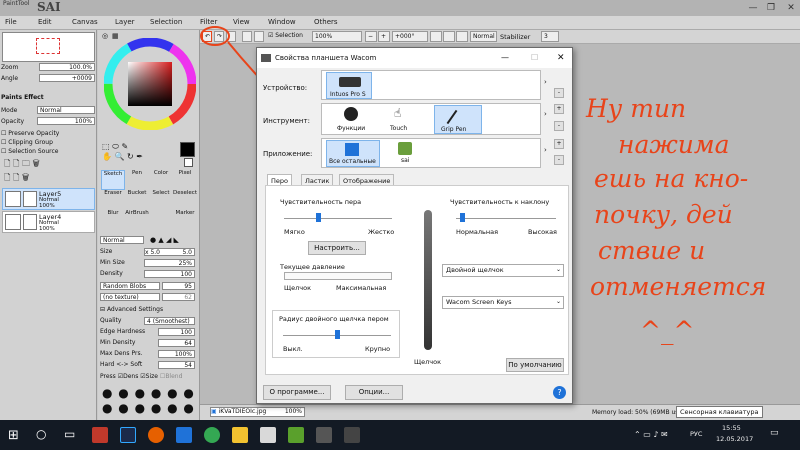 The width and height of the screenshot is (800, 450). What do you see at coordinates (13, 435) in the screenshot?
I see `windows-start-icon: ⊞` at bounding box center [13, 435].